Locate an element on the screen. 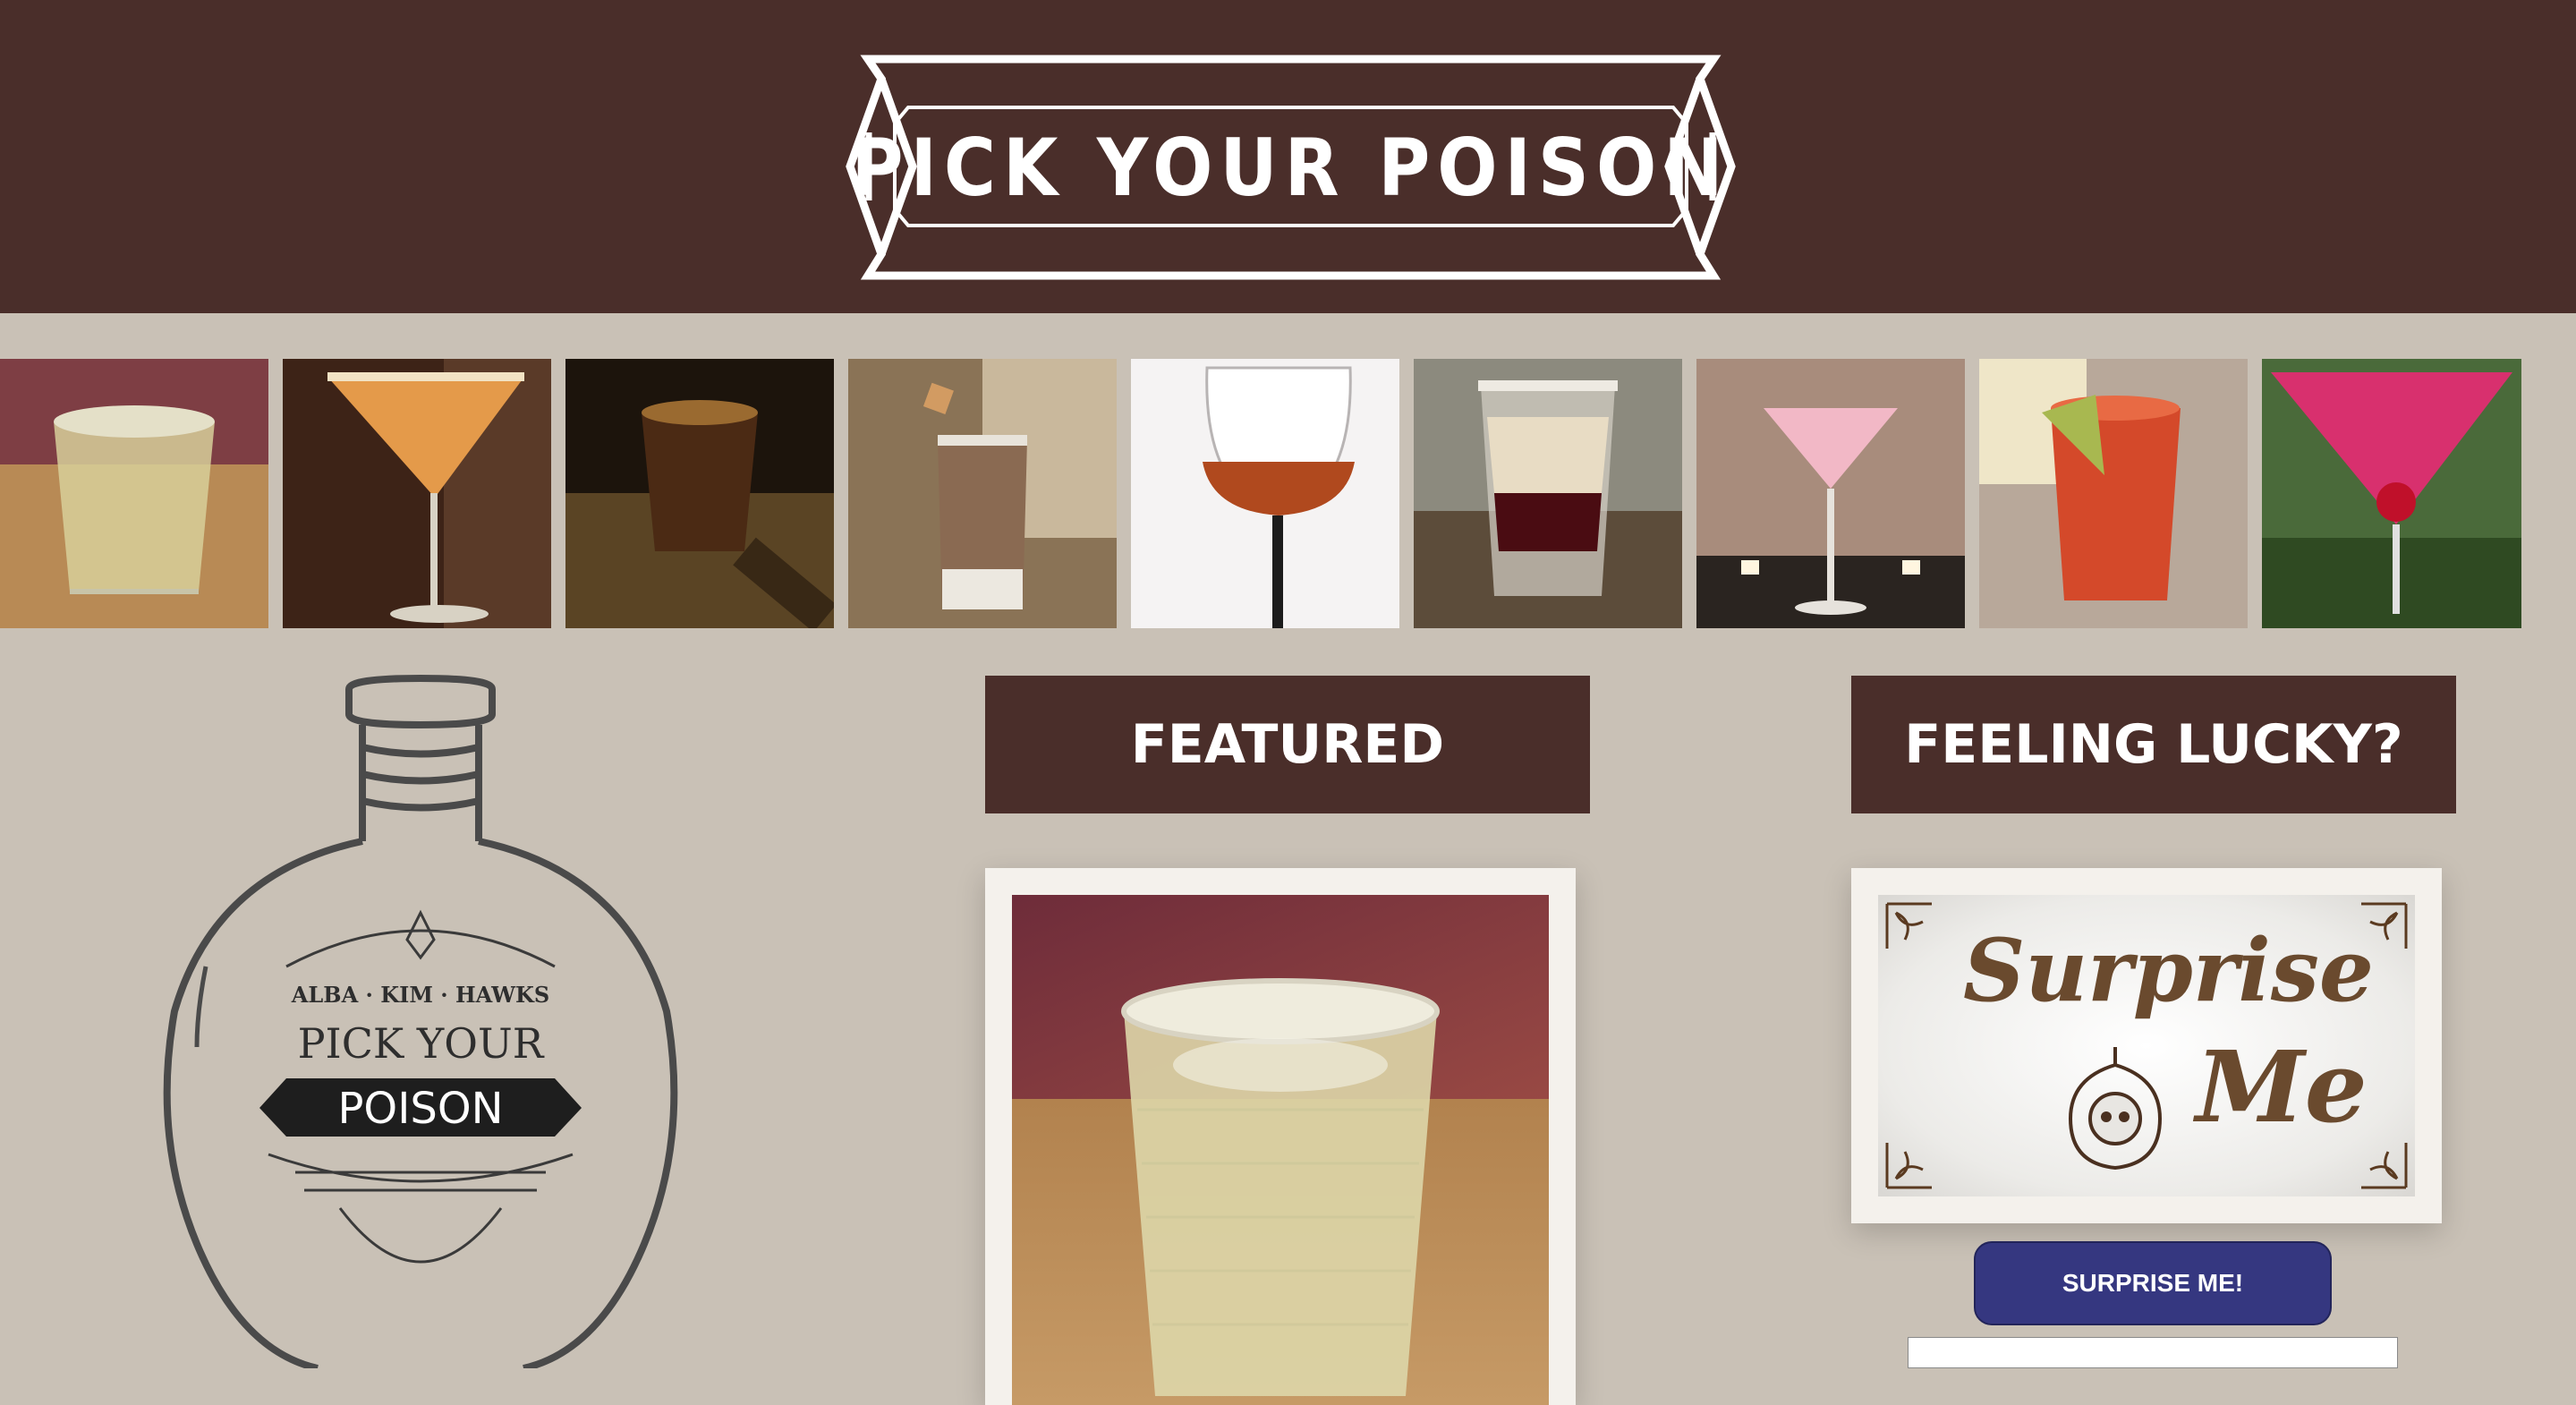  gallery-item-whiskey-tumbler is located at coordinates (134, 493).